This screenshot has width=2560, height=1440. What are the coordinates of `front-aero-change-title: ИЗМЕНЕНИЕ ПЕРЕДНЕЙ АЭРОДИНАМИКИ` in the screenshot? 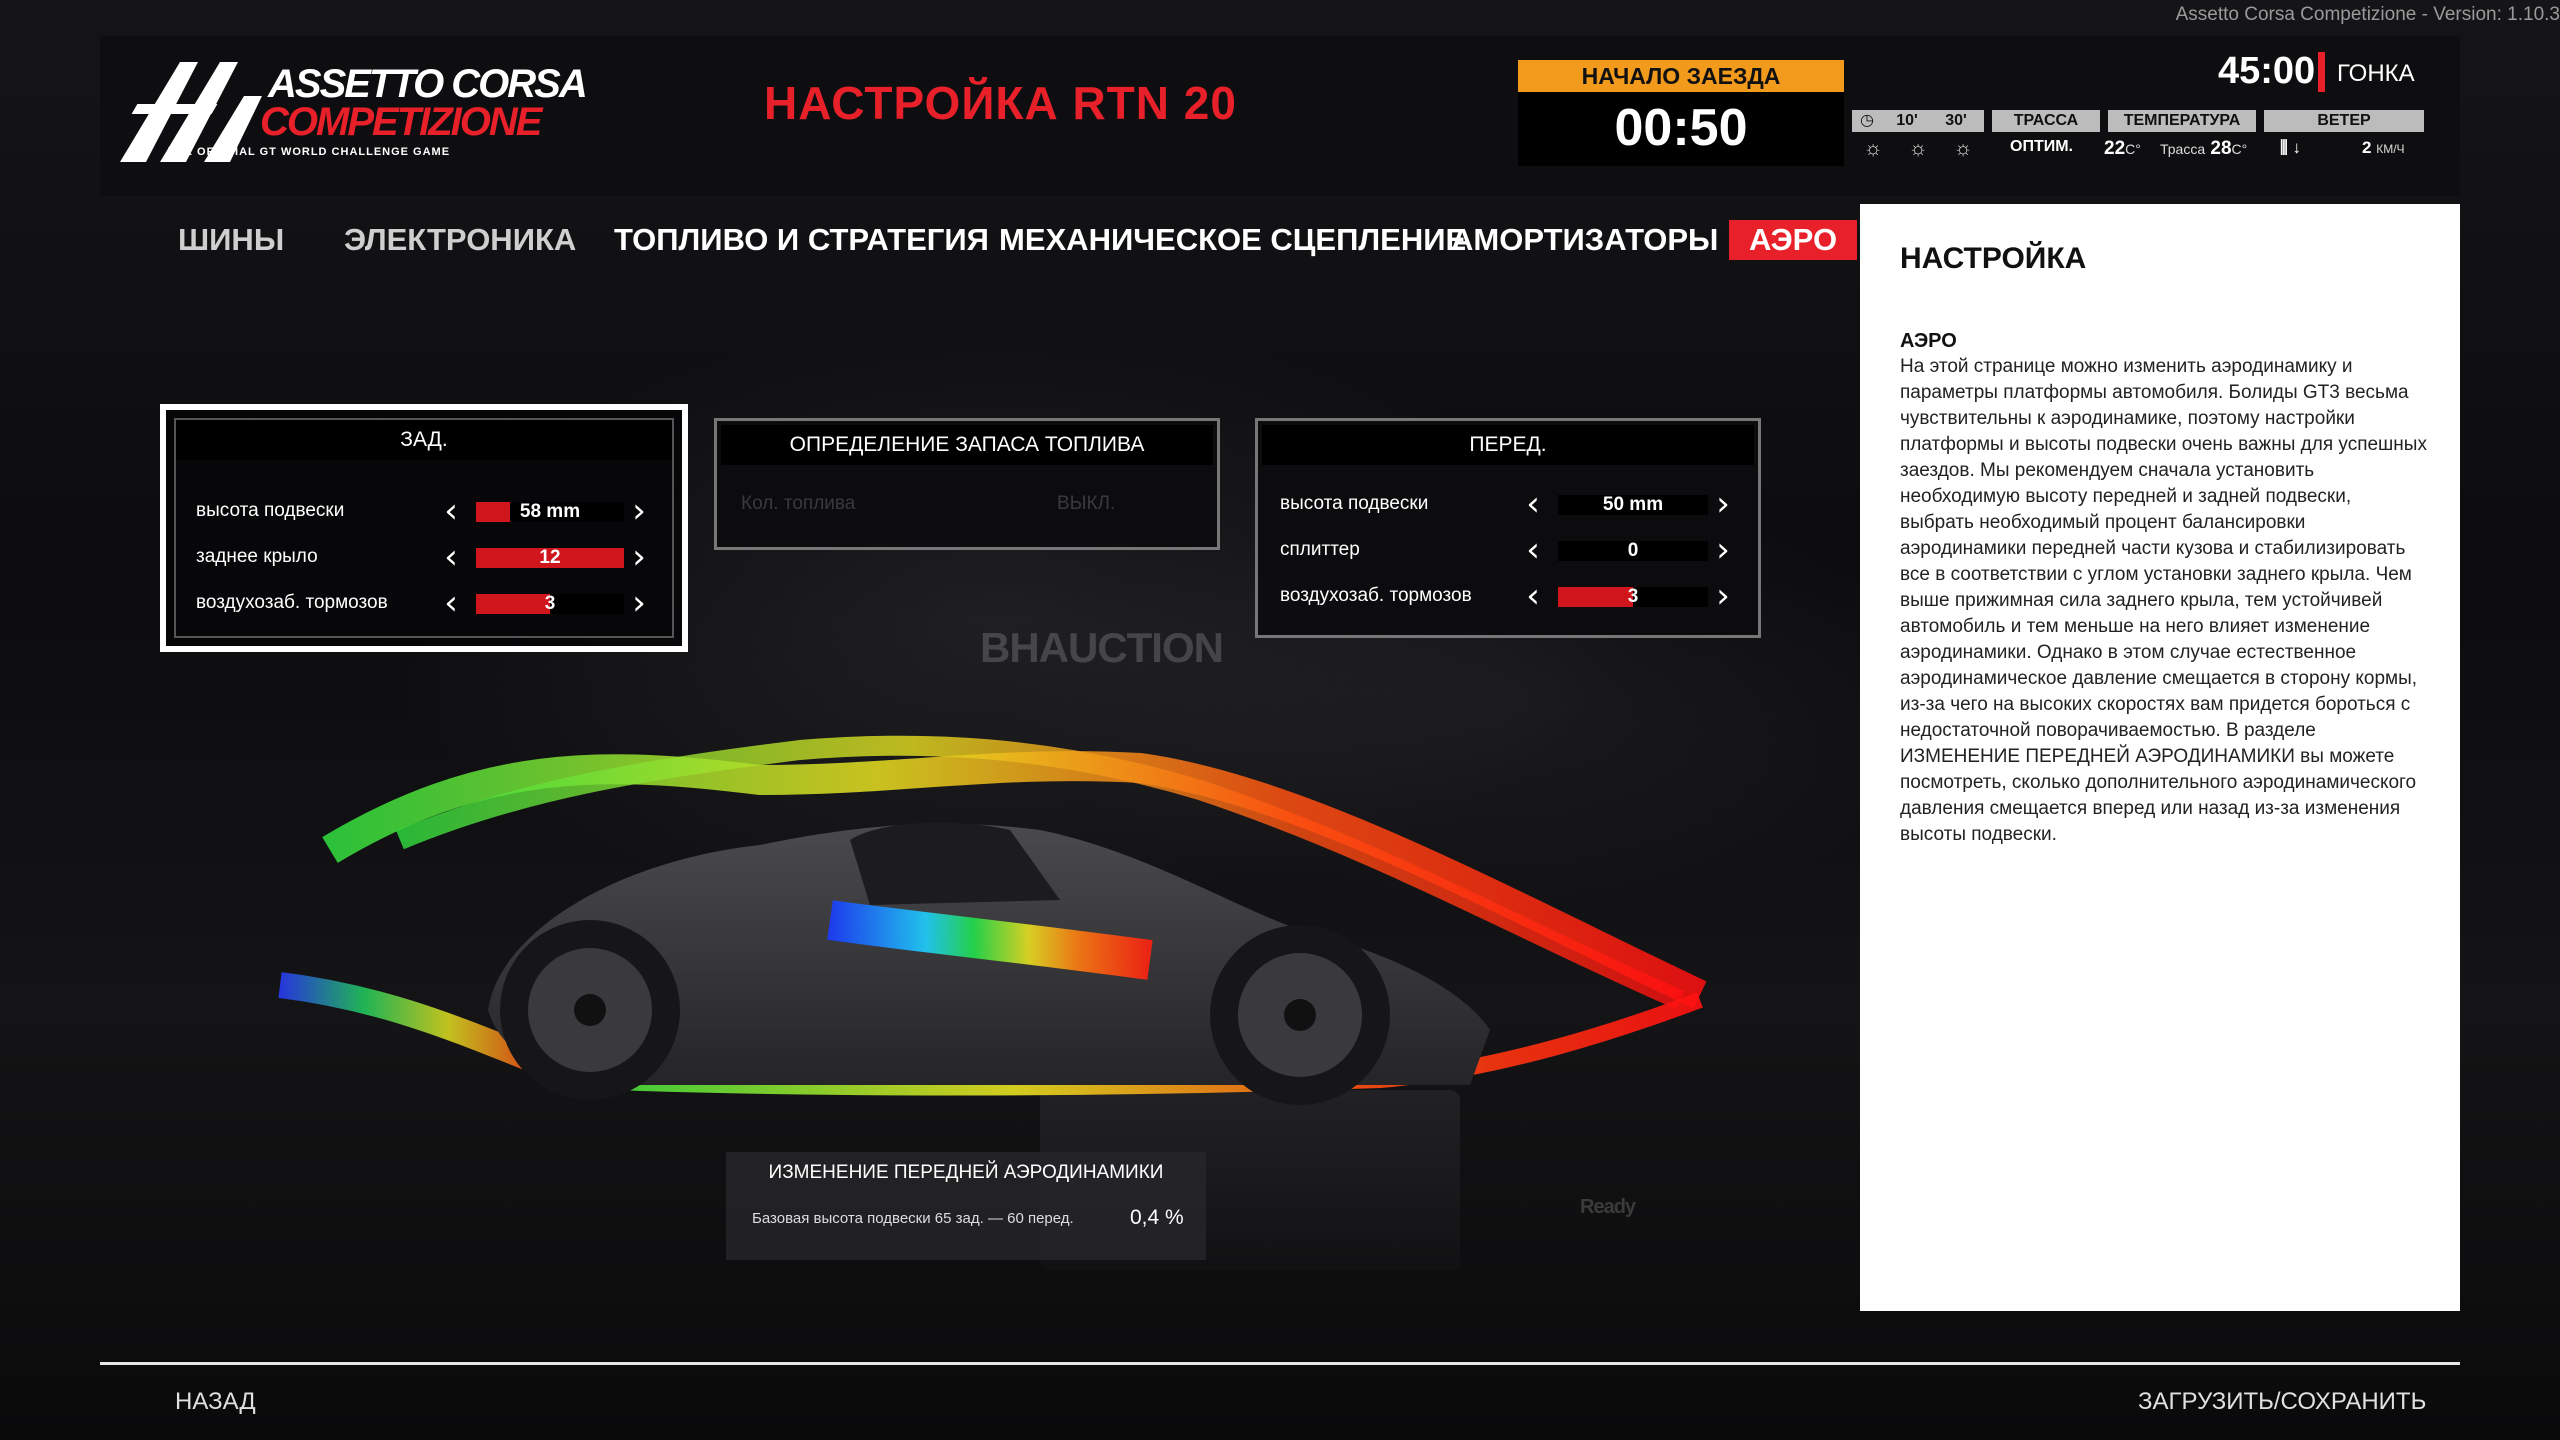 It's located at (966, 1172).